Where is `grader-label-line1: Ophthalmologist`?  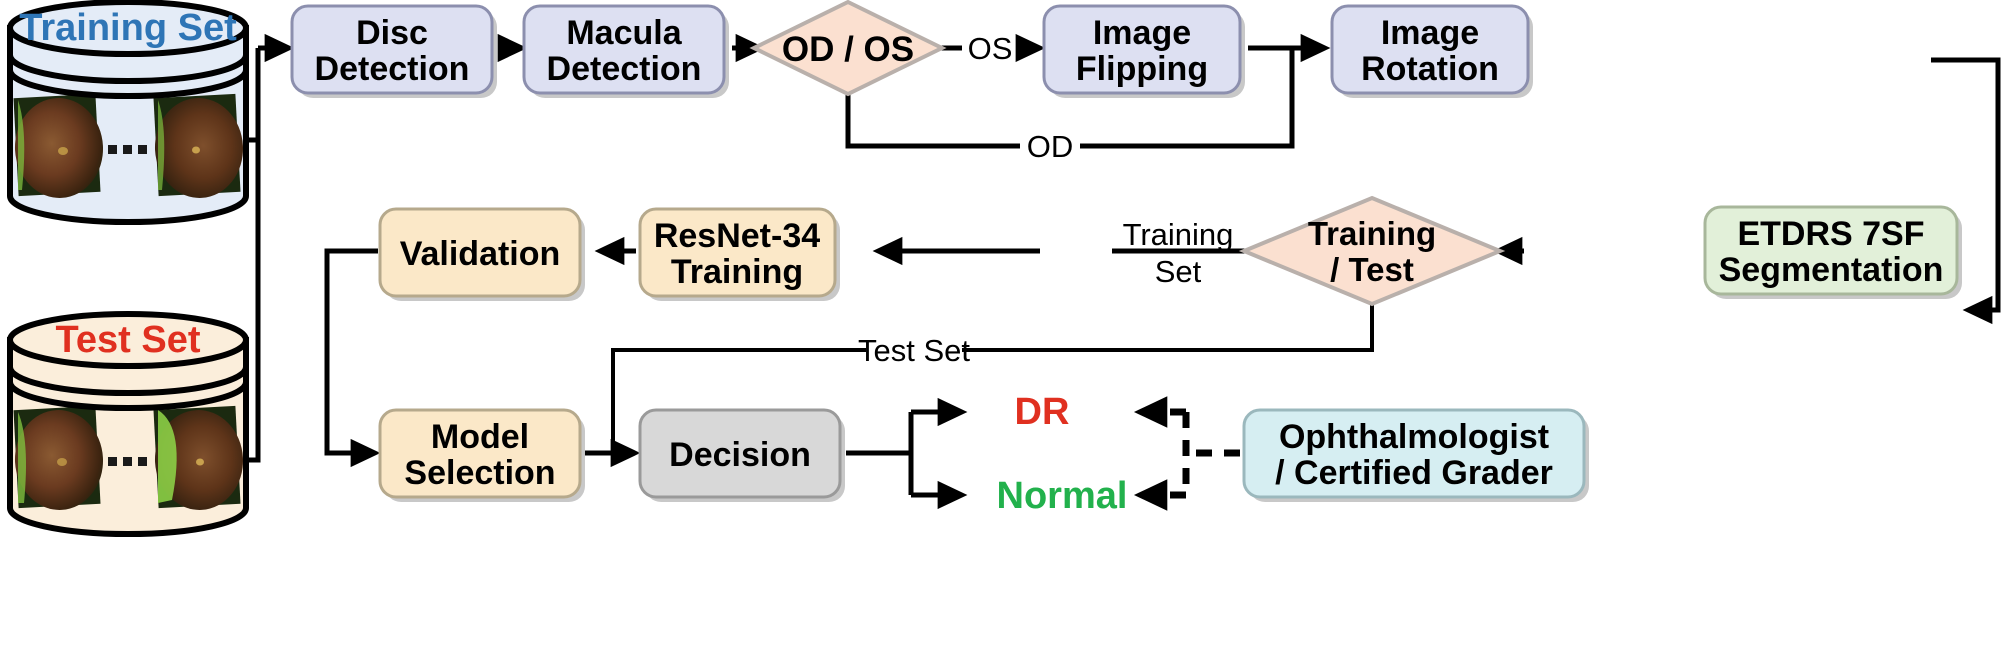
grader-label-line1: Ophthalmologist is located at coordinates (1414, 437).